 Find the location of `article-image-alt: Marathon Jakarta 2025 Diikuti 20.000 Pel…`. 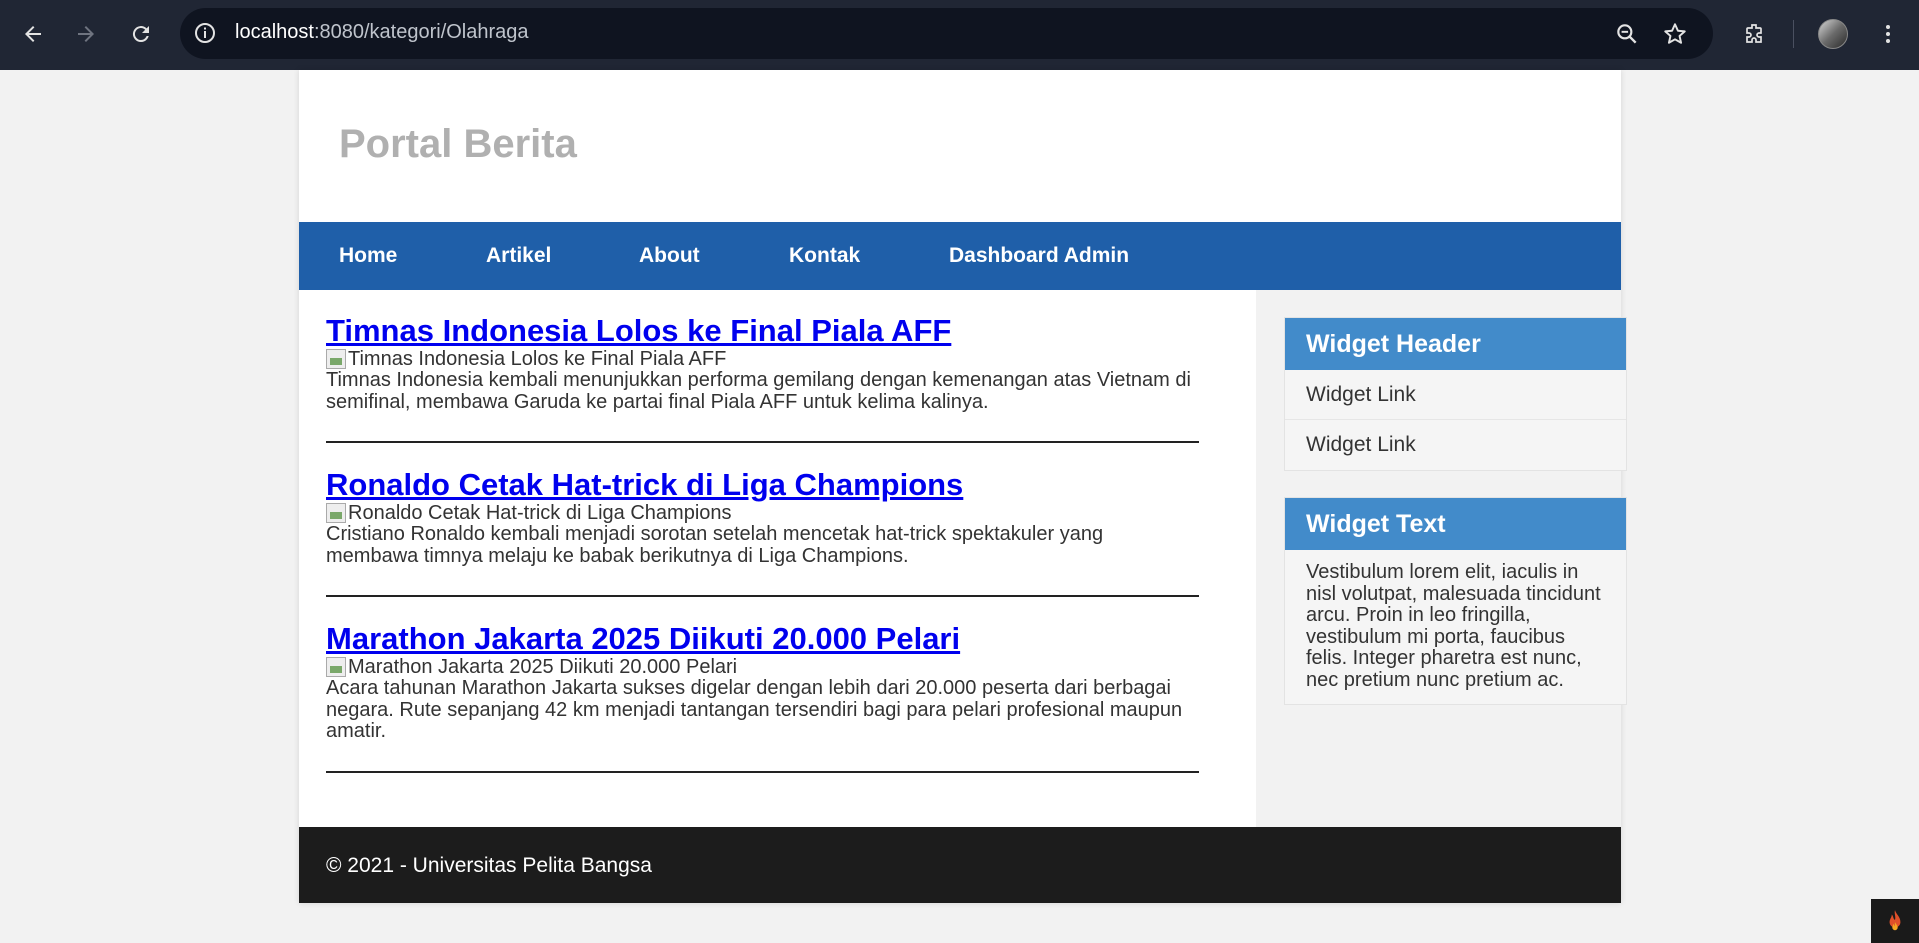

article-image-alt: Marathon Jakarta 2025 Diikuti 20.000 Pel… is located at coordinates (543, 667).